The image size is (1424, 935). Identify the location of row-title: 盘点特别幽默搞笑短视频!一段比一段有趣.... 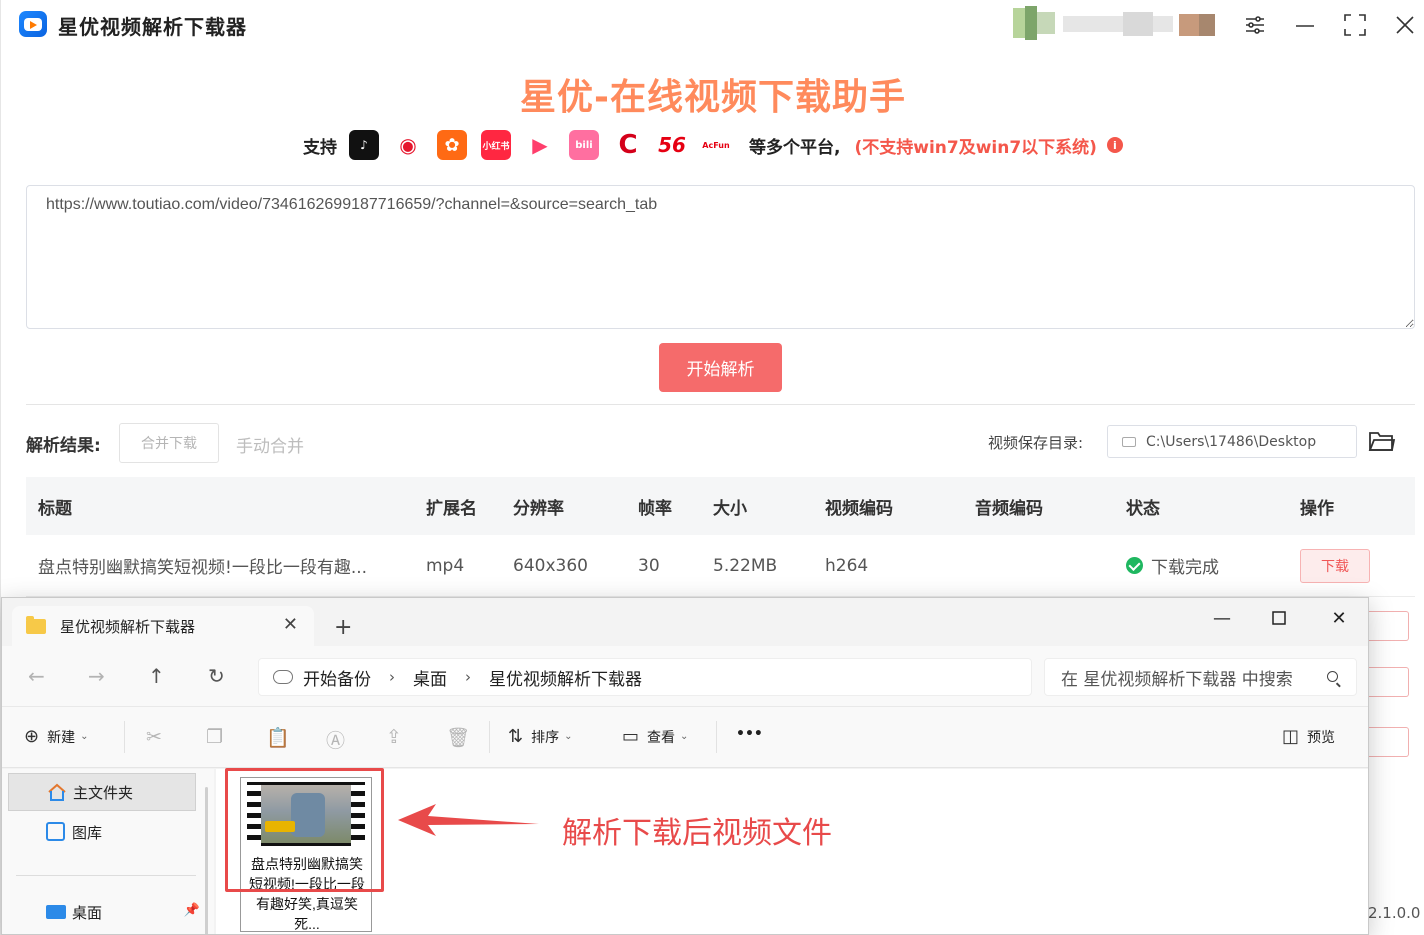
(203, 568).